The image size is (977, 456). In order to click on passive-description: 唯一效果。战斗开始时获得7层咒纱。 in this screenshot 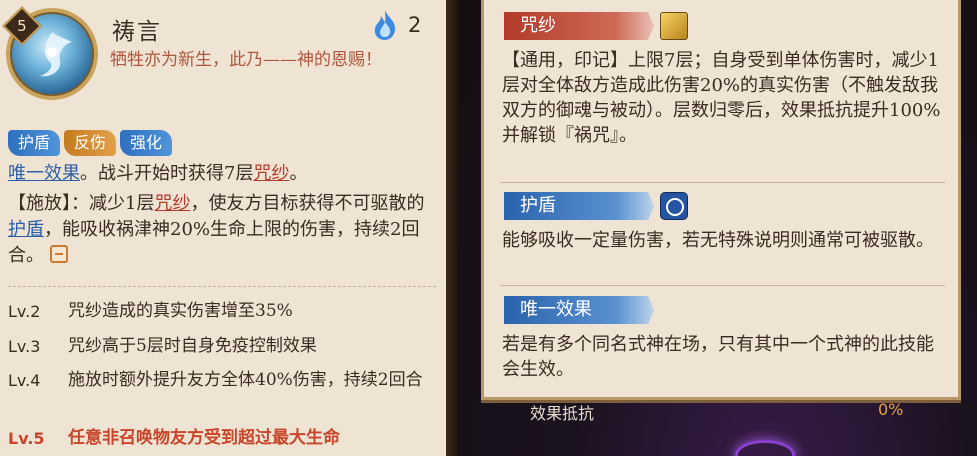, I will do `click(158, 173)`.